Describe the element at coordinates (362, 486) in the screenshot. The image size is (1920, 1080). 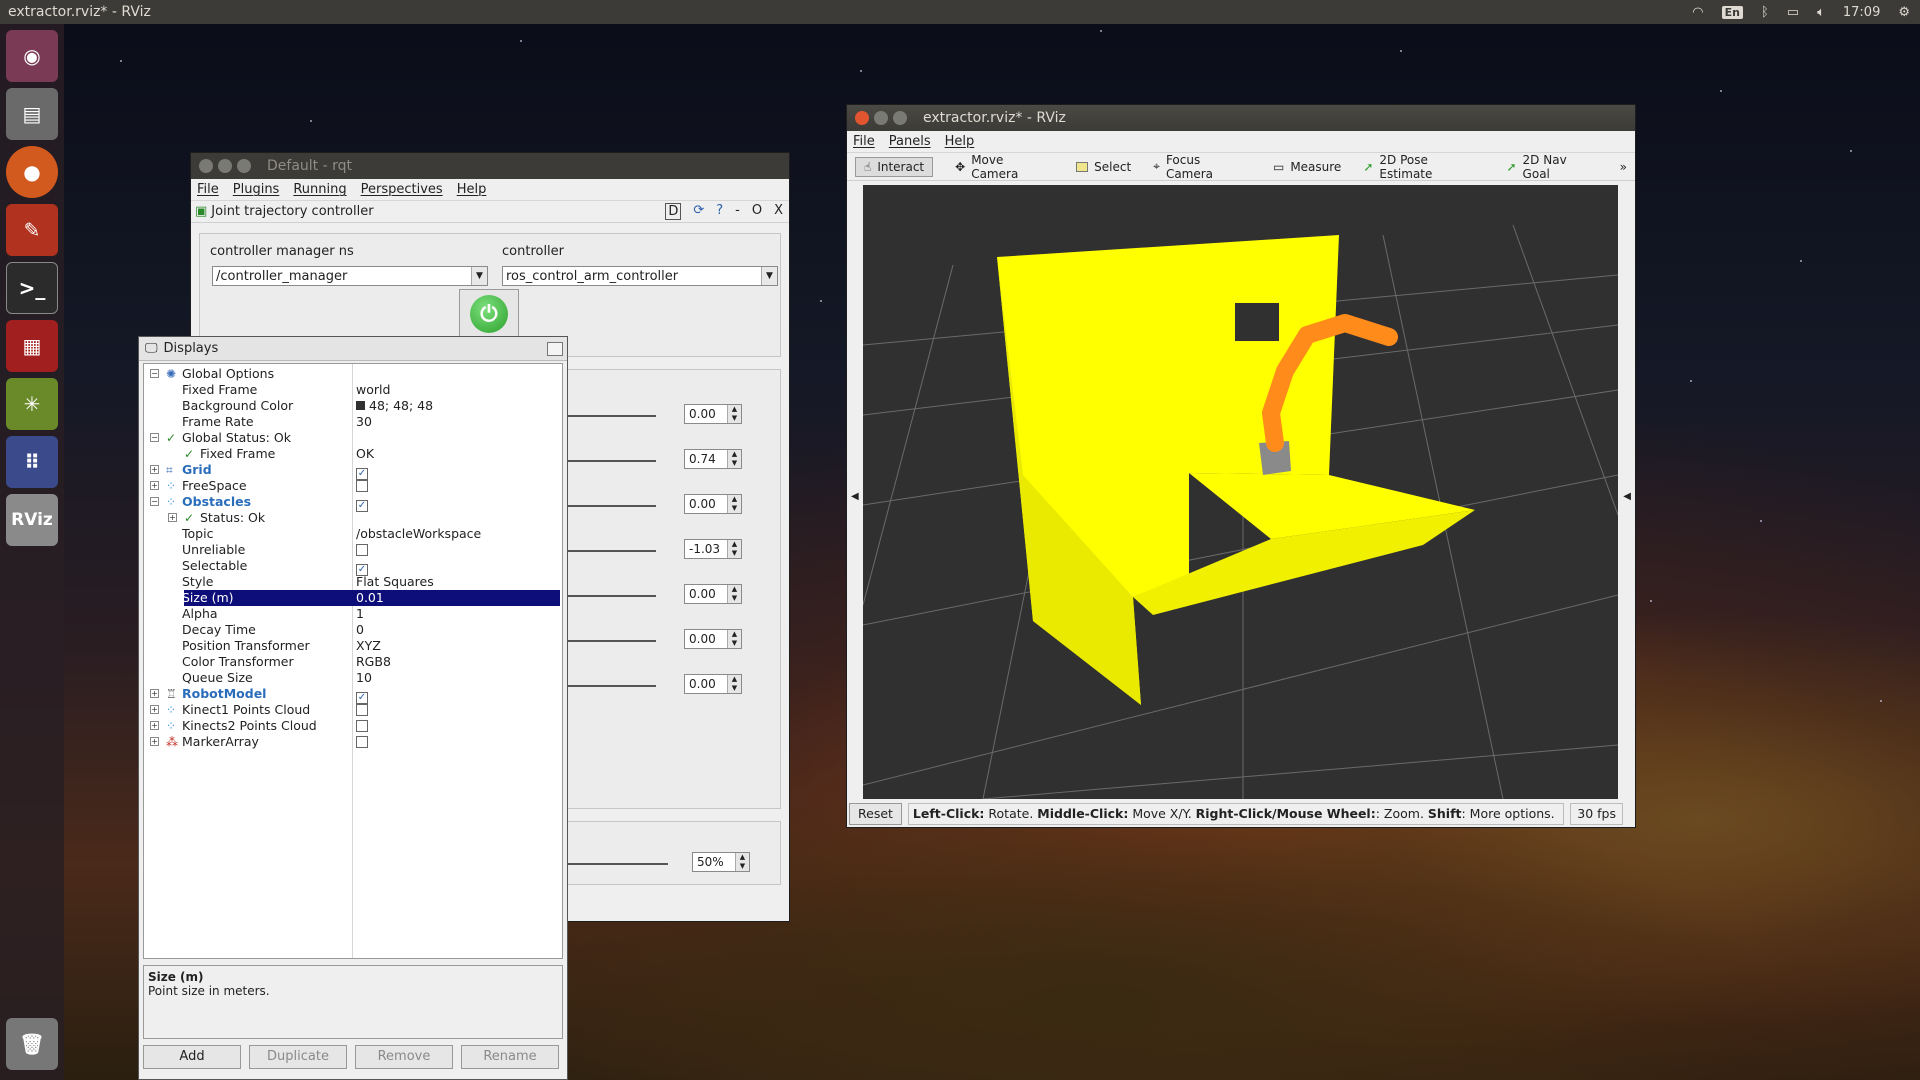
I see `freespace-checkbox` at that location.